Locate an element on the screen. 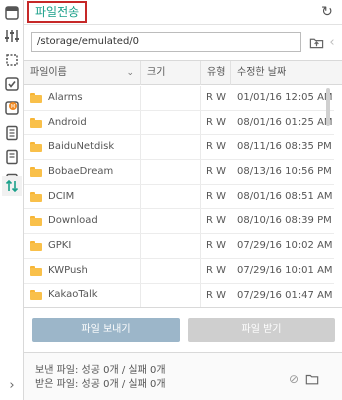 This screenshot has width=342, height=400. row-name-cell: KakaoTalk is located at coordinates (82, 295).